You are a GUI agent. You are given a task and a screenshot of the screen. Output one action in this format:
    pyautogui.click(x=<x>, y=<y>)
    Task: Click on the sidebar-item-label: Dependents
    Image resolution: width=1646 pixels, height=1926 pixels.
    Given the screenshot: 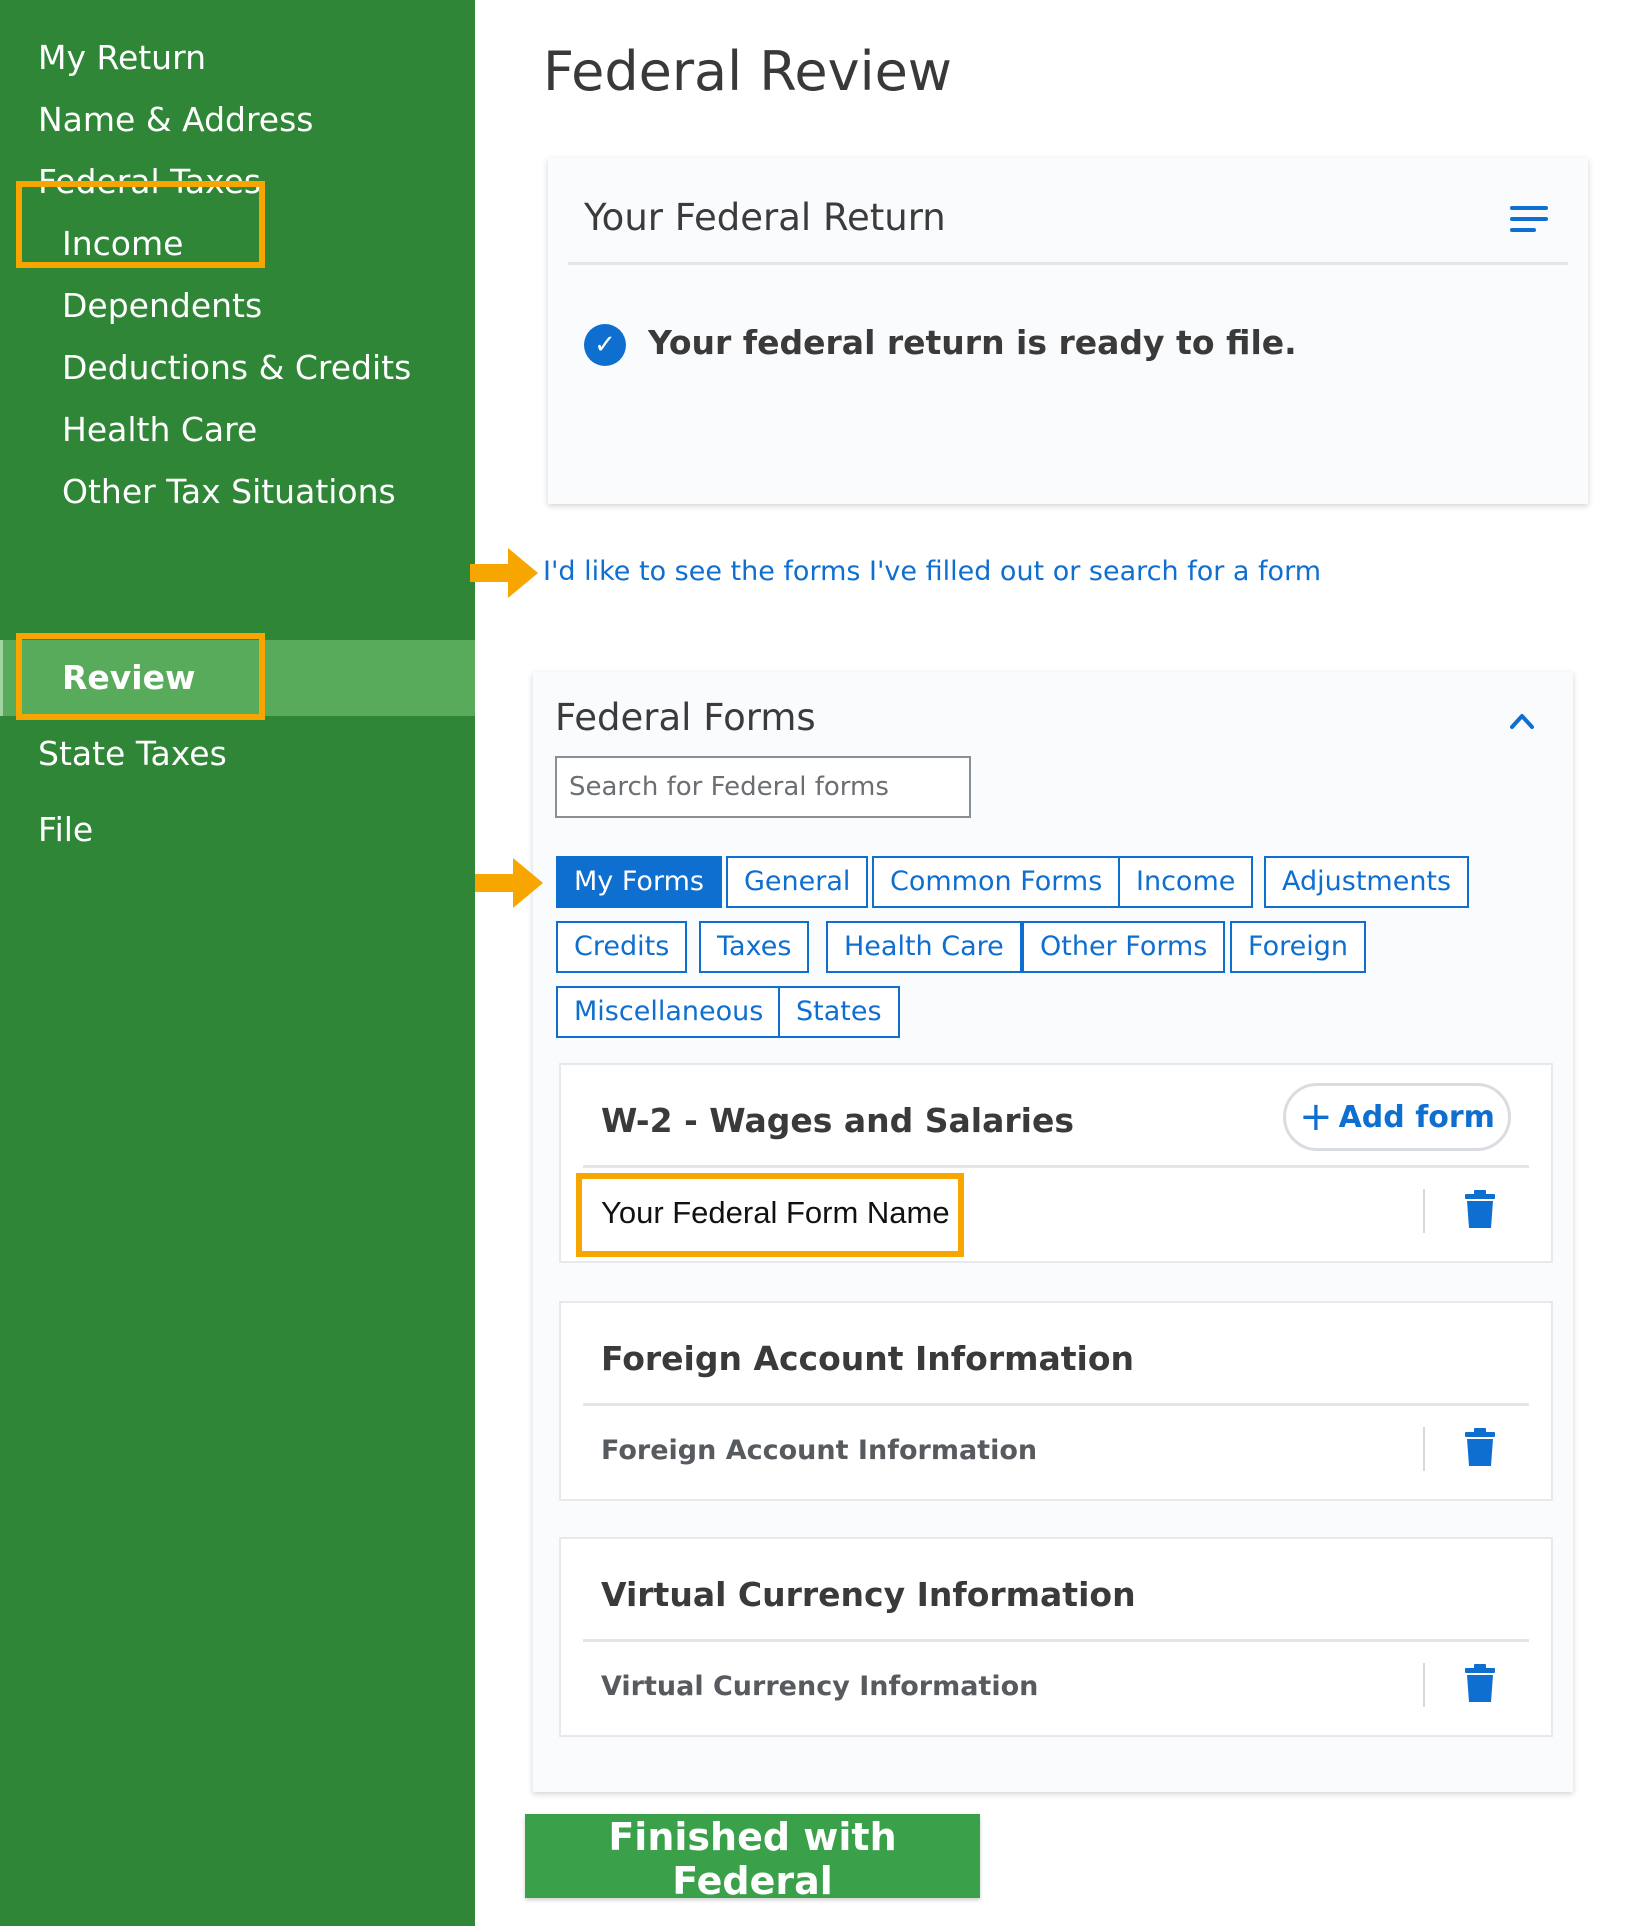 What is the action you would take?
    pyautogui.click(x=162, y=305)
    